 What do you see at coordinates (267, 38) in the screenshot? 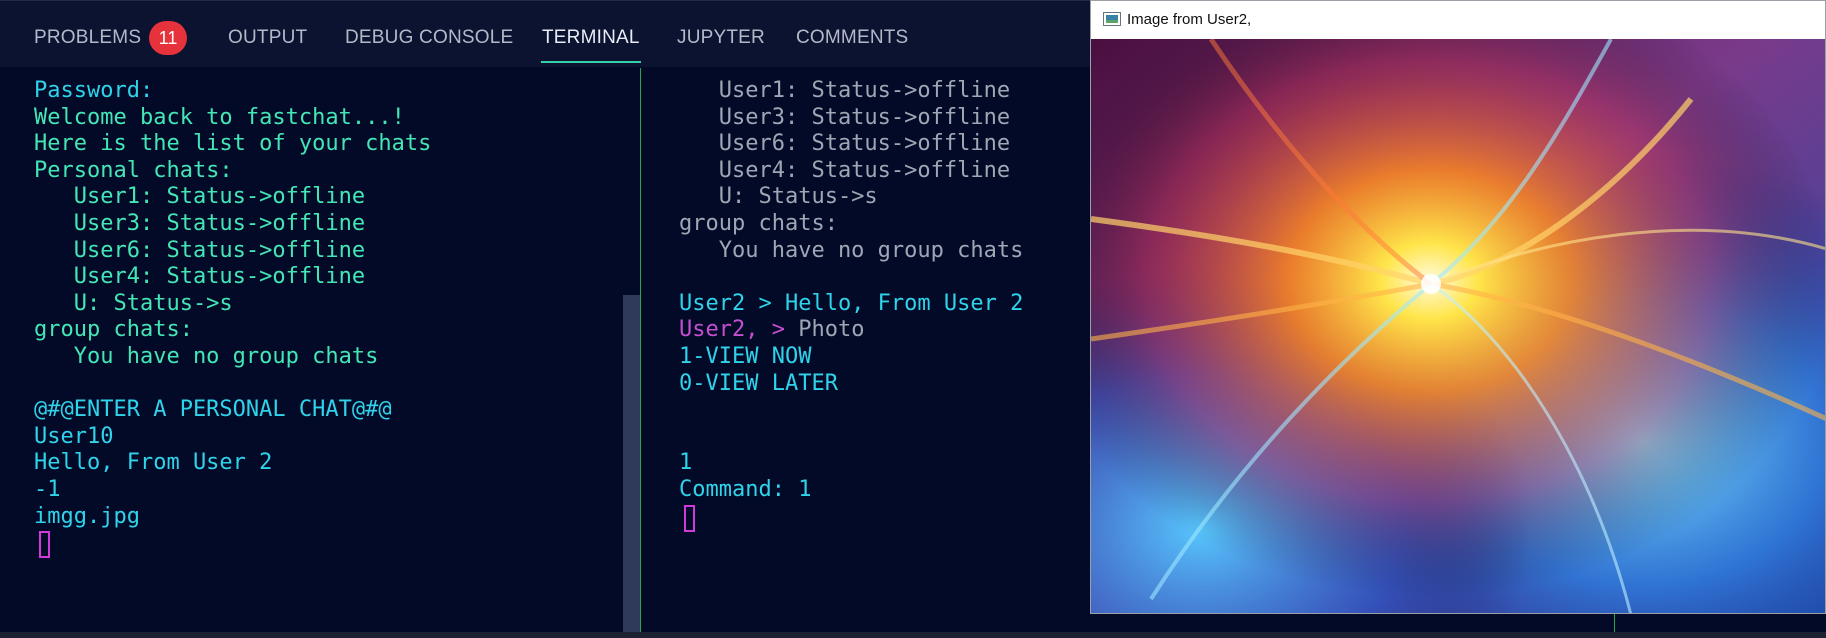
I see `tab-output: OUTPUT` at bounding box center [267, 38].